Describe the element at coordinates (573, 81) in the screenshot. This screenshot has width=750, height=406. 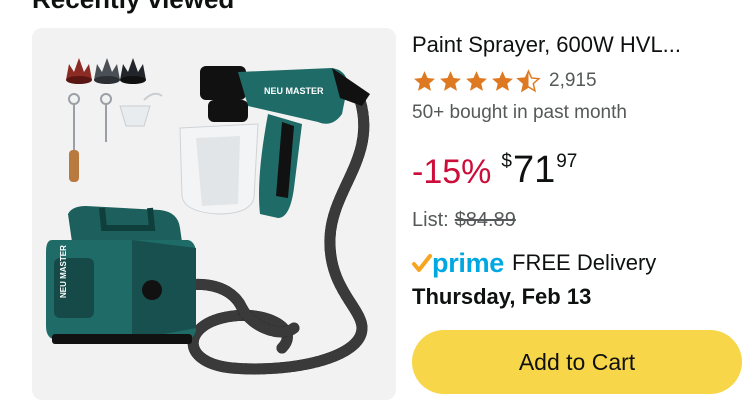
I see `review-count: 2,915` at that location.